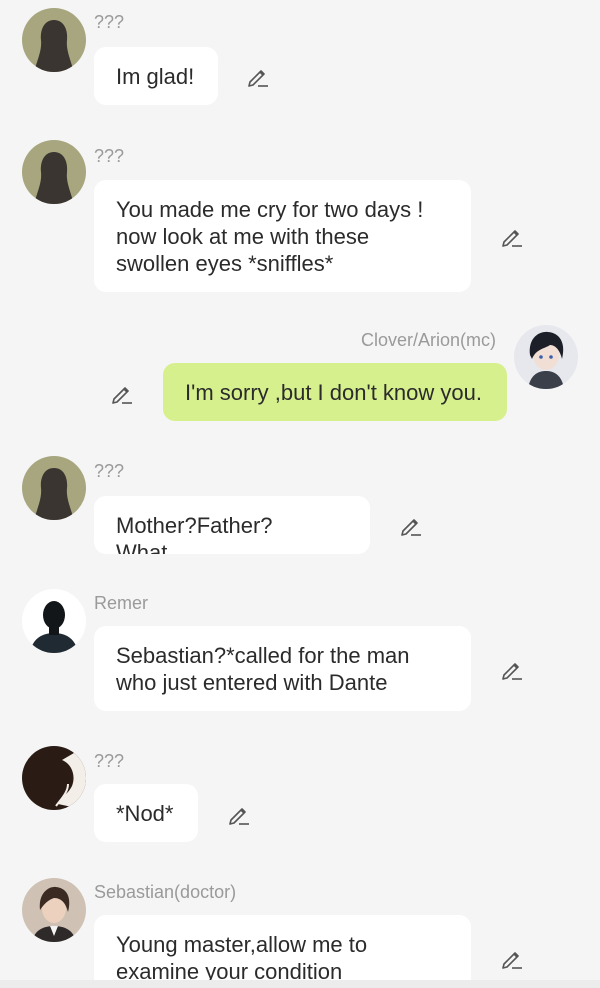 The height and width of the screenshot is (988, 600). What do you see at coordinates (156, 76) in the screenshot?
I see `message-bubble: Im glad!` at bounding box center [156, 76].